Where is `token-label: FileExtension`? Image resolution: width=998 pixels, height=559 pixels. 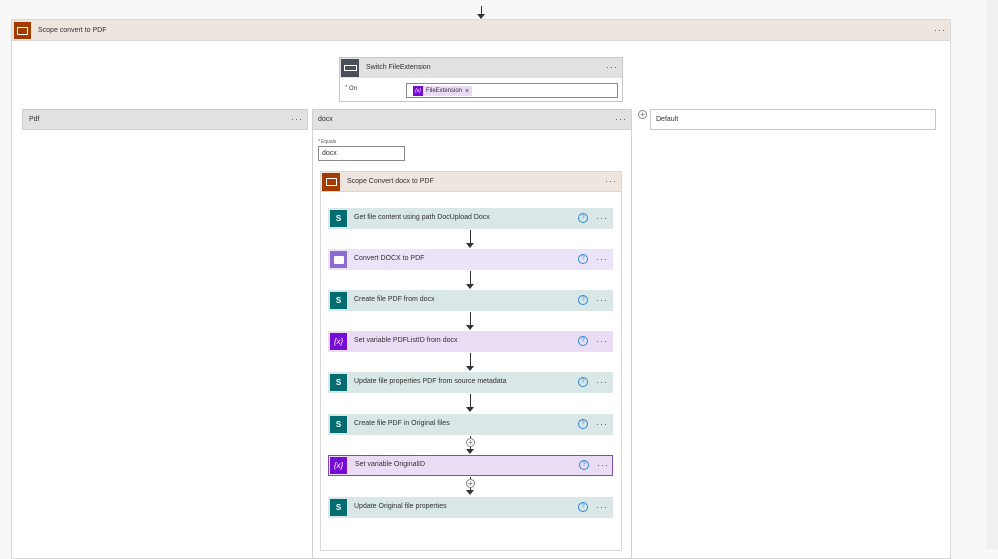 token-label: FileExtension is located at coordinates (444, 91).